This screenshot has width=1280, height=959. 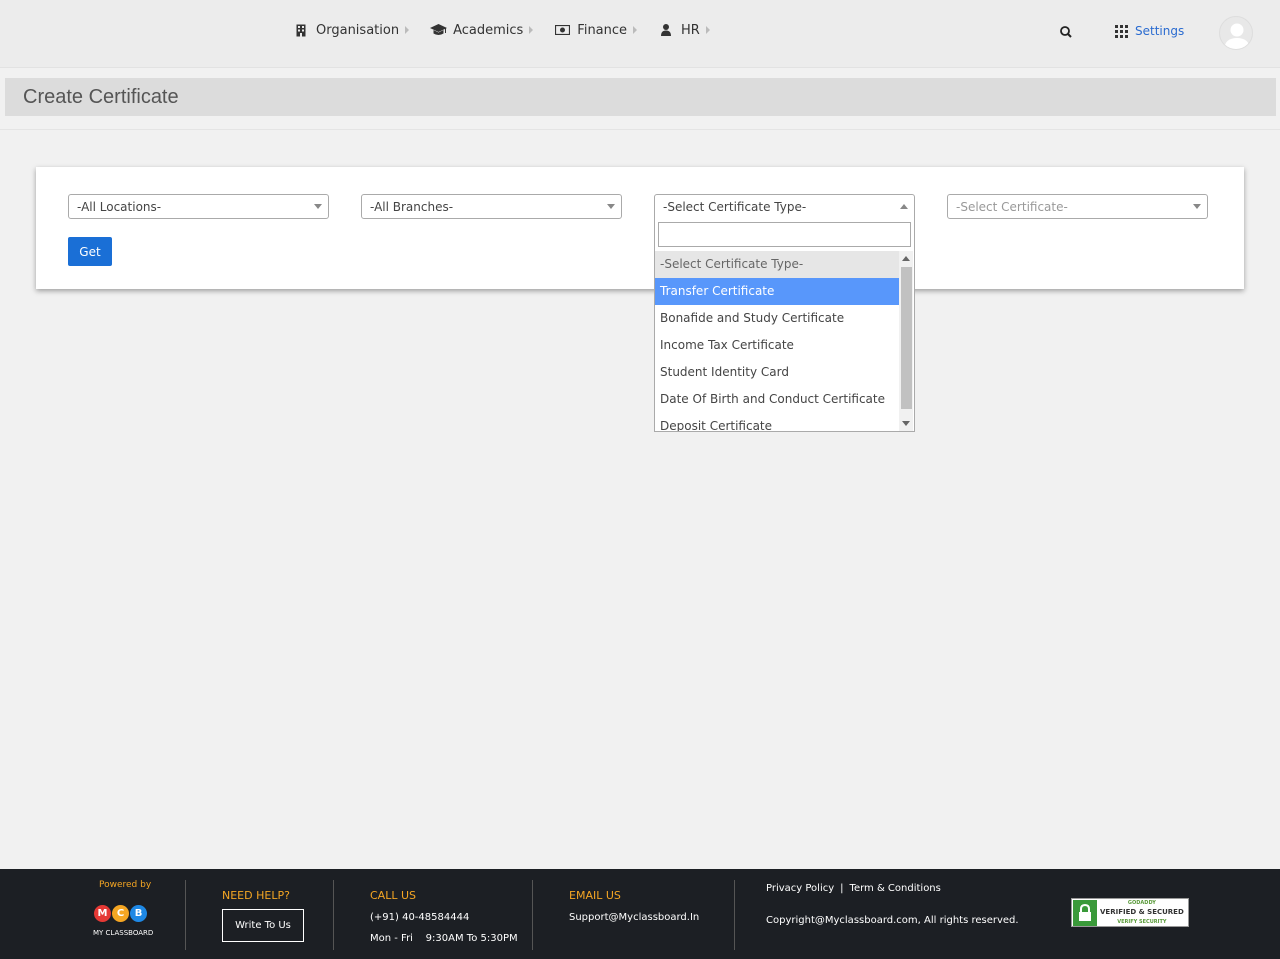 I want to click on page-header: Create Certificate, so click(x=640, y=97).